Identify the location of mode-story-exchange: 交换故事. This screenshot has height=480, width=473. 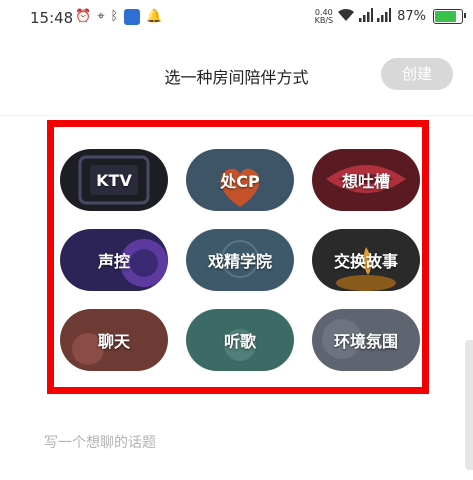
(366, 260).